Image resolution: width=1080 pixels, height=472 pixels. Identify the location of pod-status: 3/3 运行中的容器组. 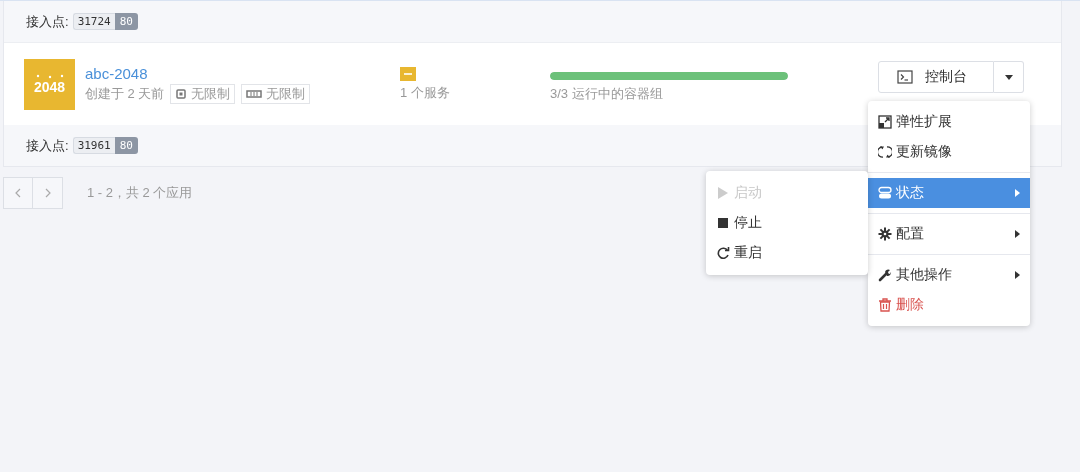
(607, 93).